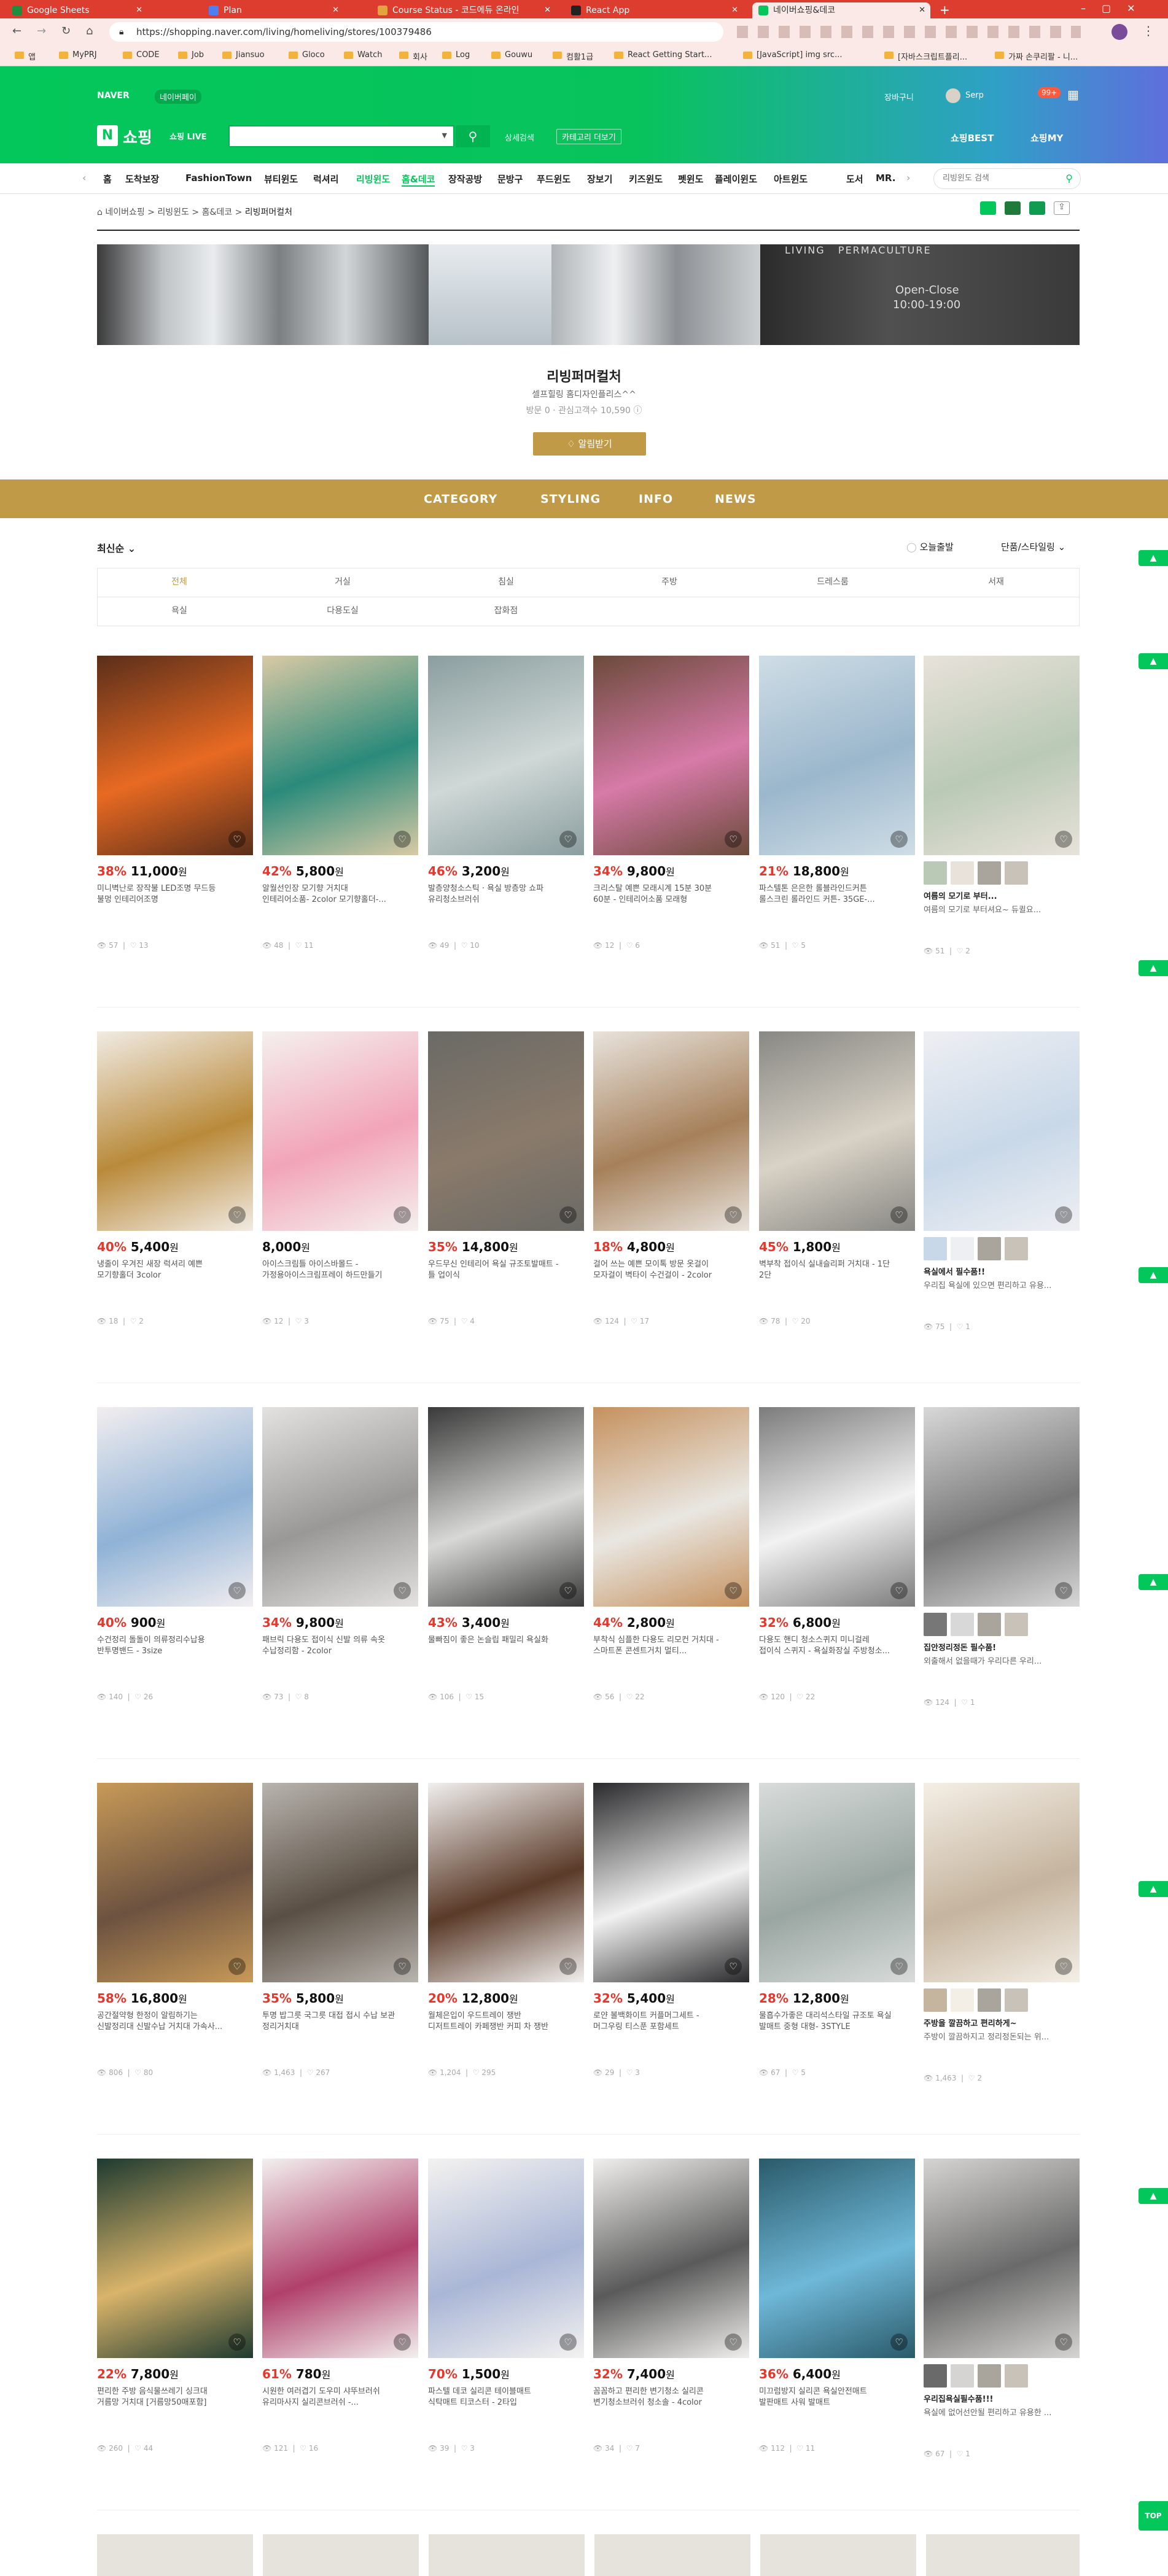  I want to click on product-name: 발층양청소스틱 · 욕실 방층망 쇼파 유리청소브러쉬, so click(506, 894).